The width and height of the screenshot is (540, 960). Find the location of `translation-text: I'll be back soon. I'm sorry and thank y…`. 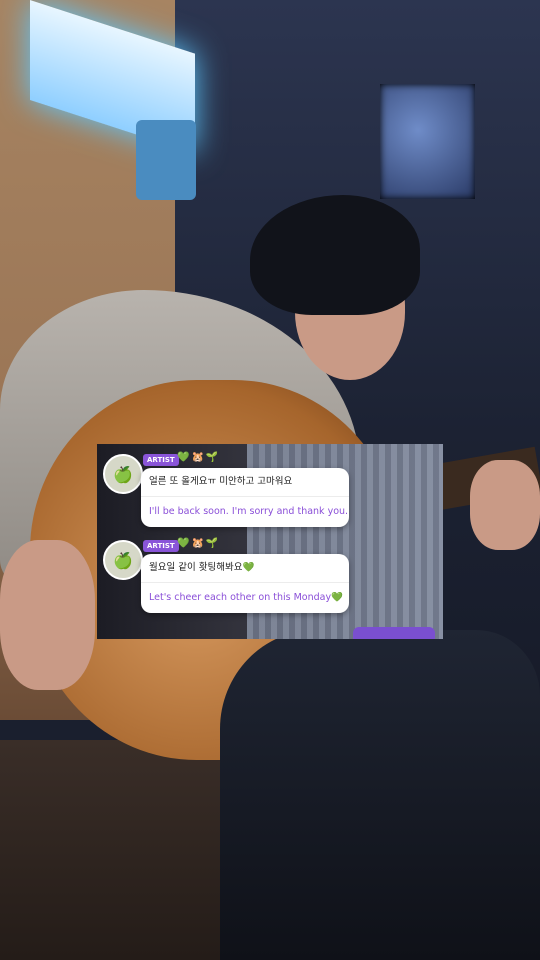

translation-text: I'll be back soon. I'm sorry and thank y… is located at coordinates (249, 511).